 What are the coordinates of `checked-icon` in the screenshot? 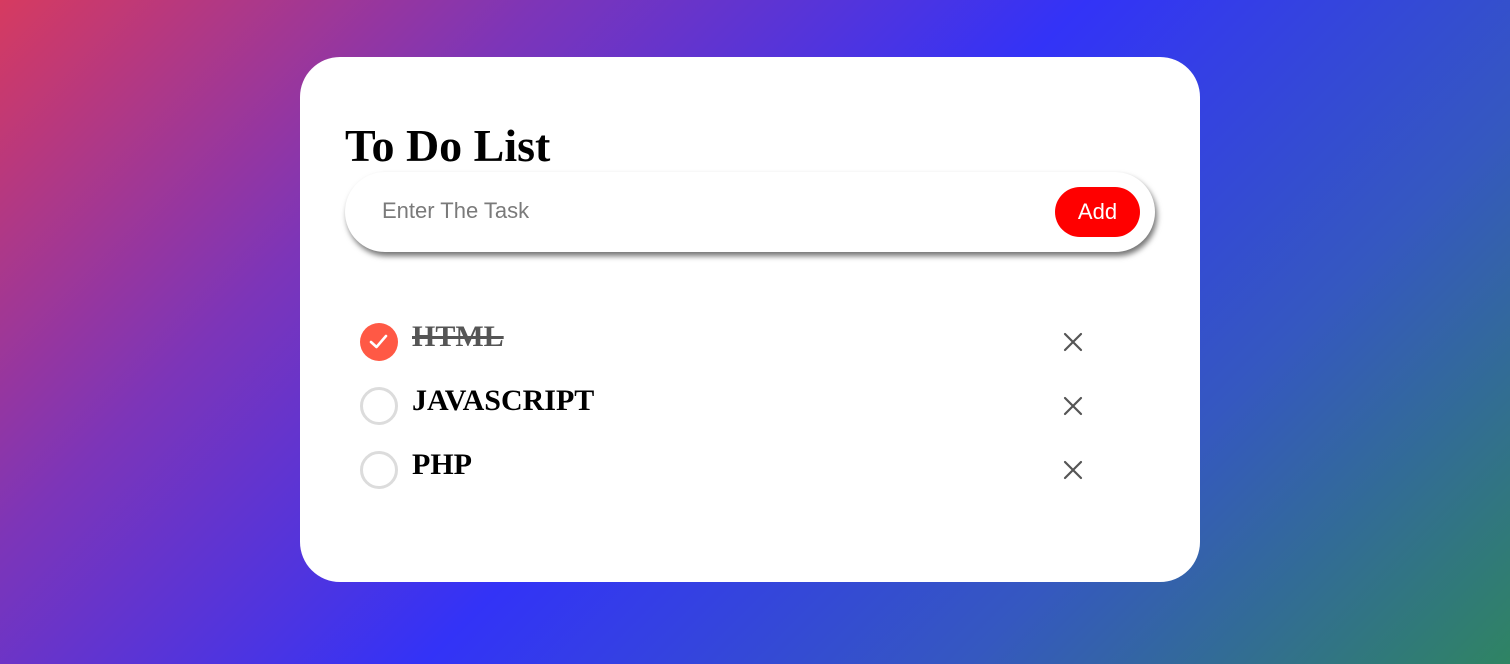 It's located at (379, 342).